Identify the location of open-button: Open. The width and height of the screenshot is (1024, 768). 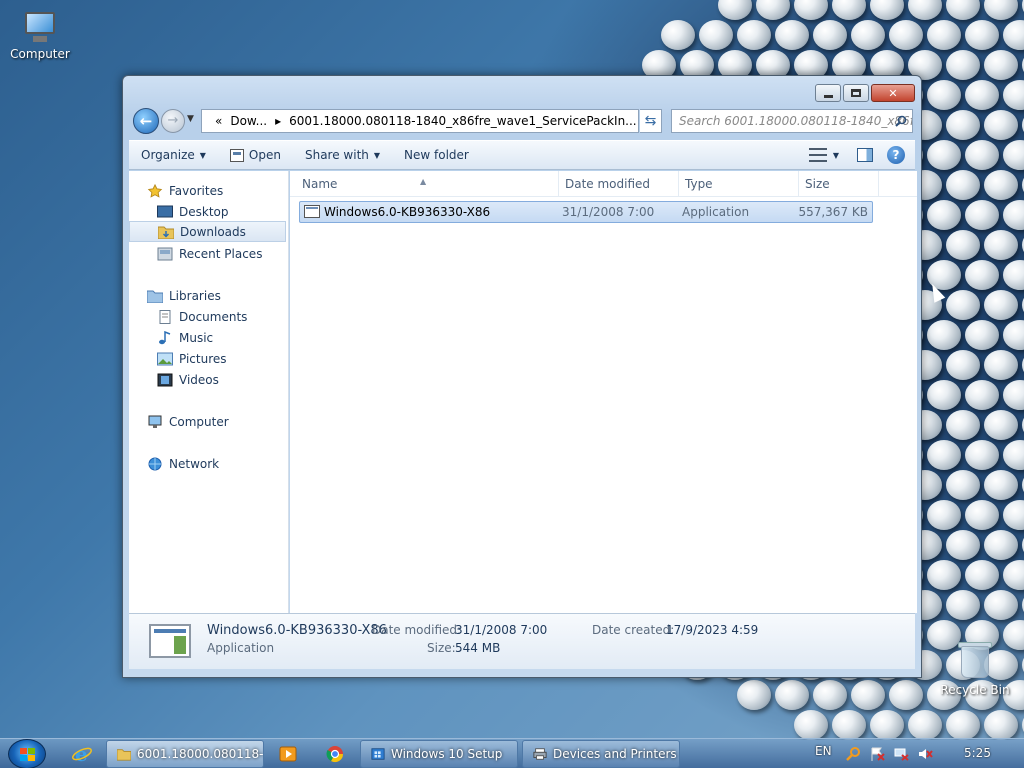
(255, 155).